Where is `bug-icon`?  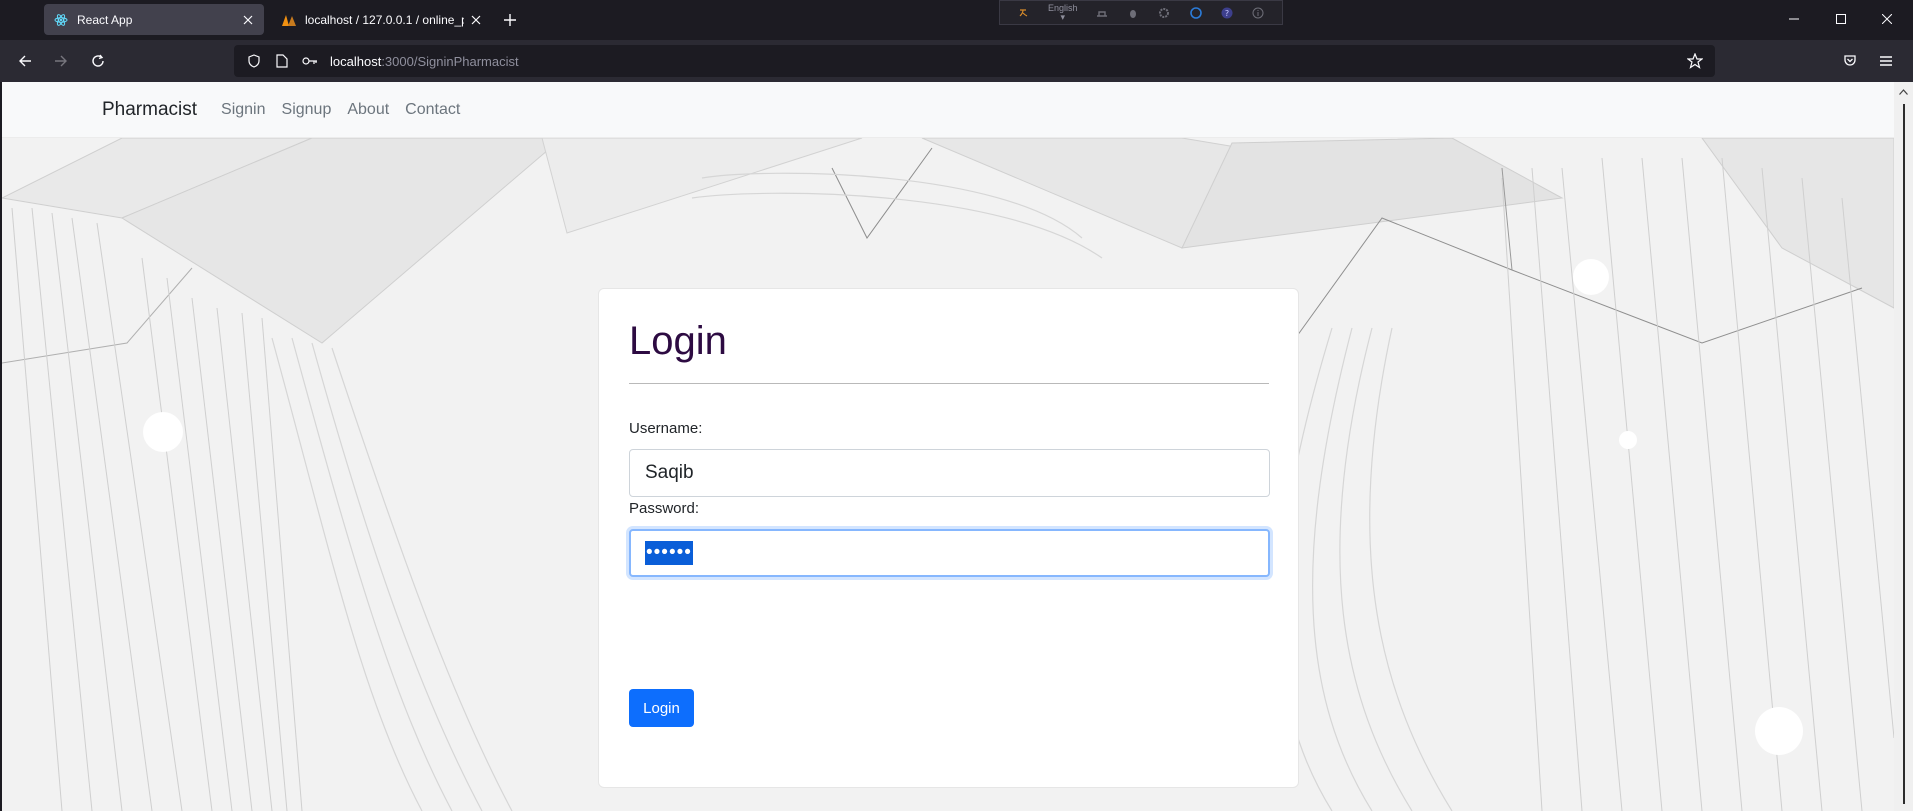
bug-icon is located at coordinates (1133, 13).